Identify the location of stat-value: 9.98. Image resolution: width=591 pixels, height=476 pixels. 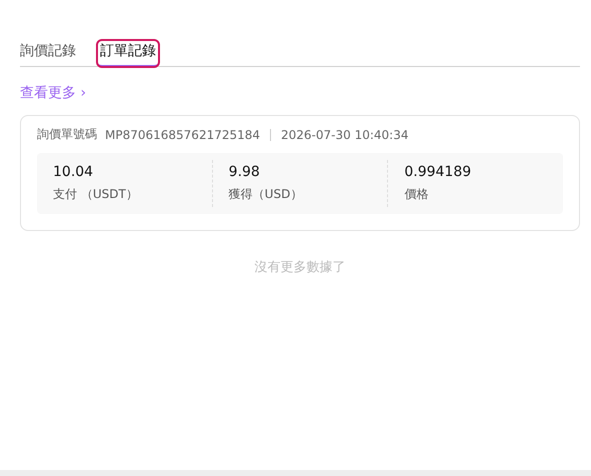
(244, 172).